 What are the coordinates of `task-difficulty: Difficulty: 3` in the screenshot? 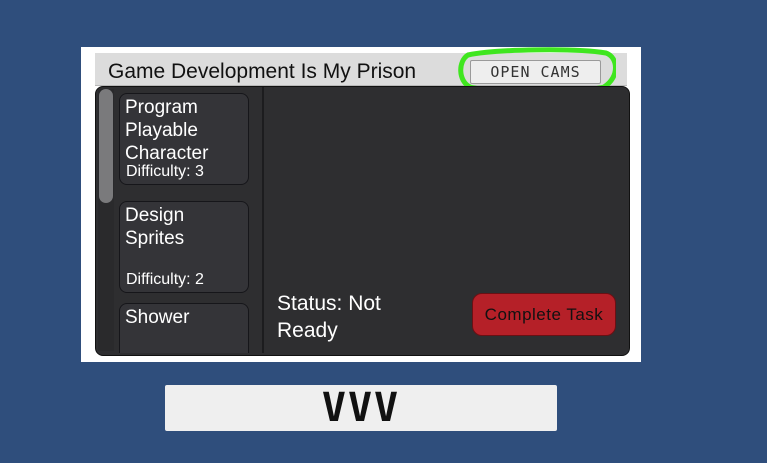 It's located at (165, 171).